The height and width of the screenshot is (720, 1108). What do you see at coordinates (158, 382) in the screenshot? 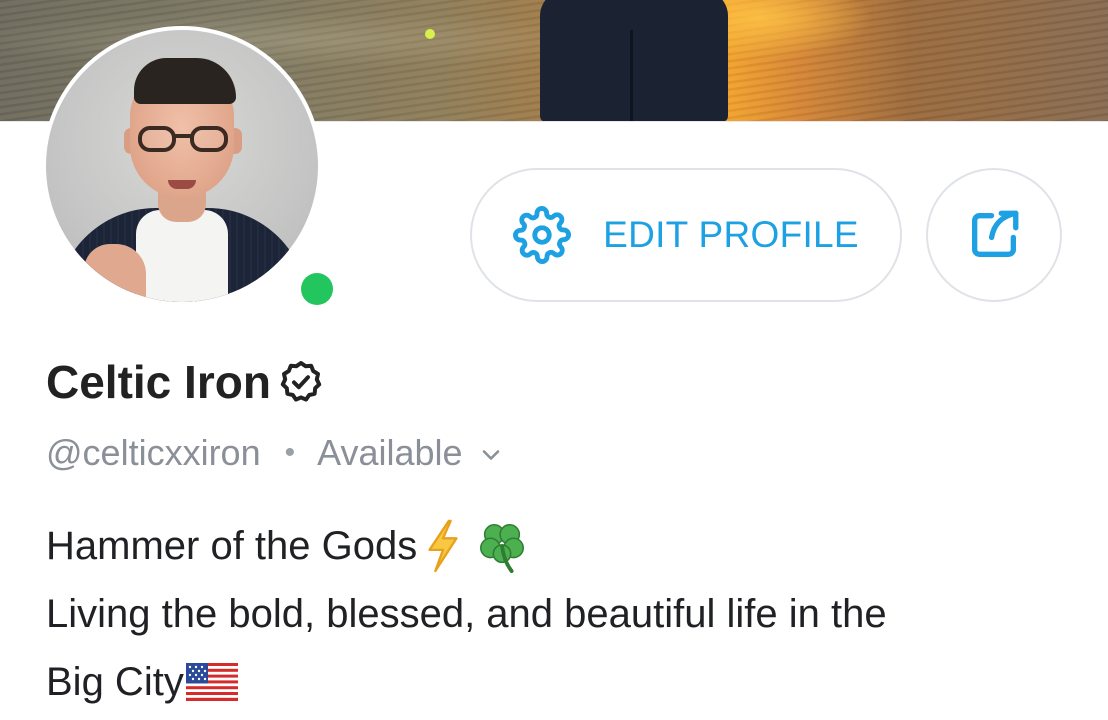
I see `display-name: Celtic Iron` at bounding box center [158, 382].